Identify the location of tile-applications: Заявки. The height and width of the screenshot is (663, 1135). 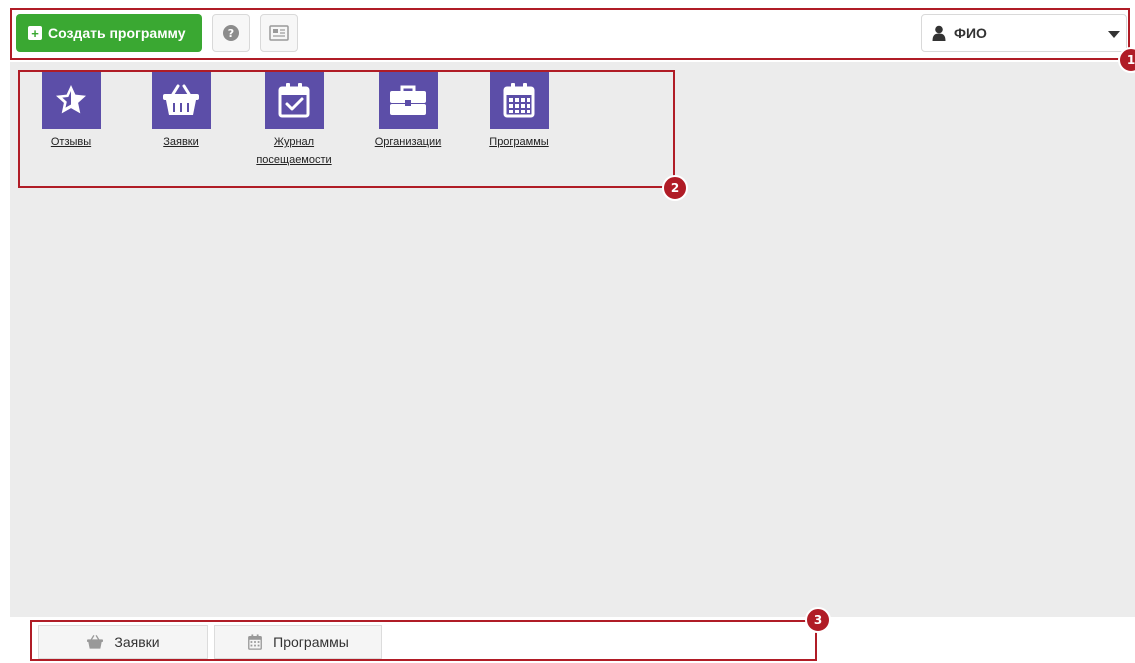
(181, 110).